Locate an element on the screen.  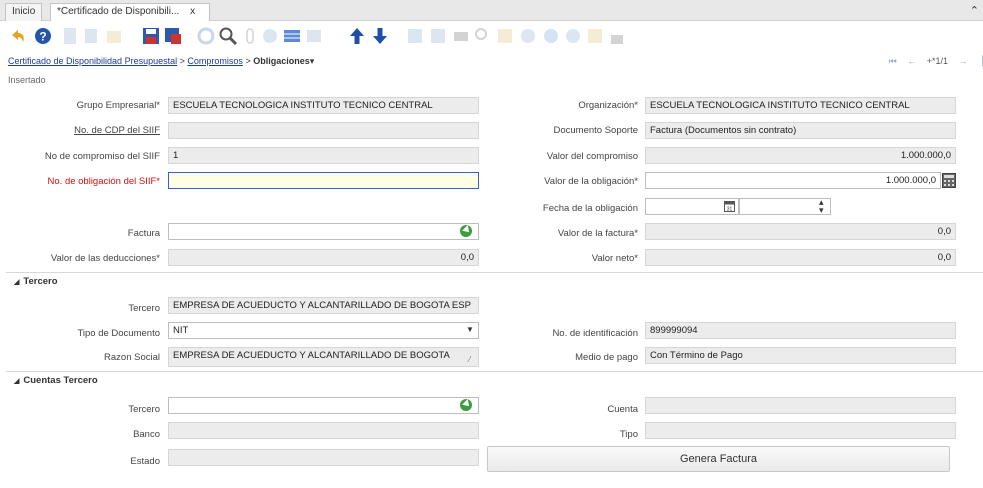
valor-deducciones-label: Valor de las deducciones* is located at coordinates (105, 258).